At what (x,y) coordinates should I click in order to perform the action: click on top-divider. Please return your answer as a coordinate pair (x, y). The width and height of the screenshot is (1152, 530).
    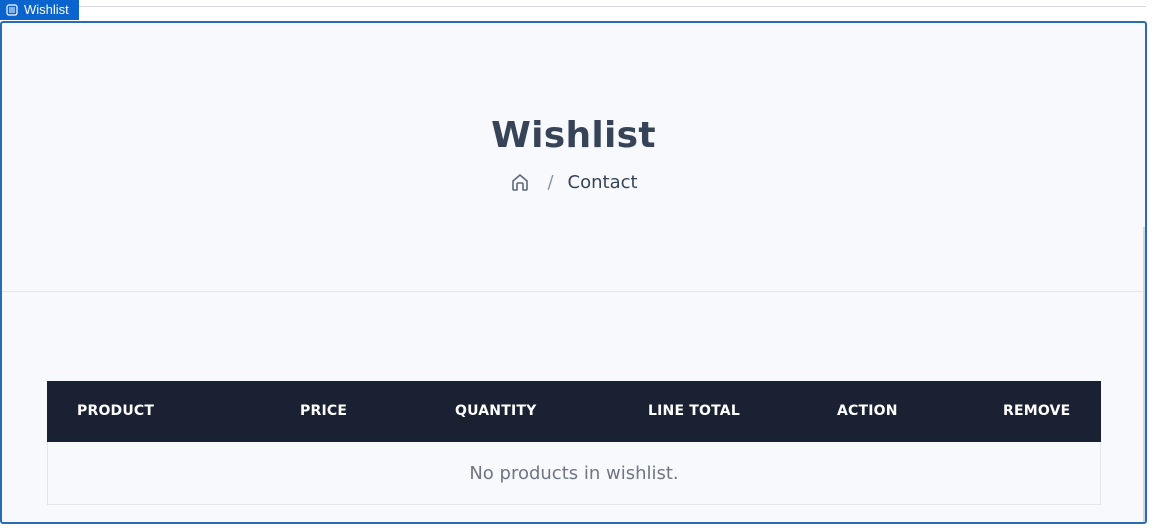
    Looking at the image, I should click on (612, 6).